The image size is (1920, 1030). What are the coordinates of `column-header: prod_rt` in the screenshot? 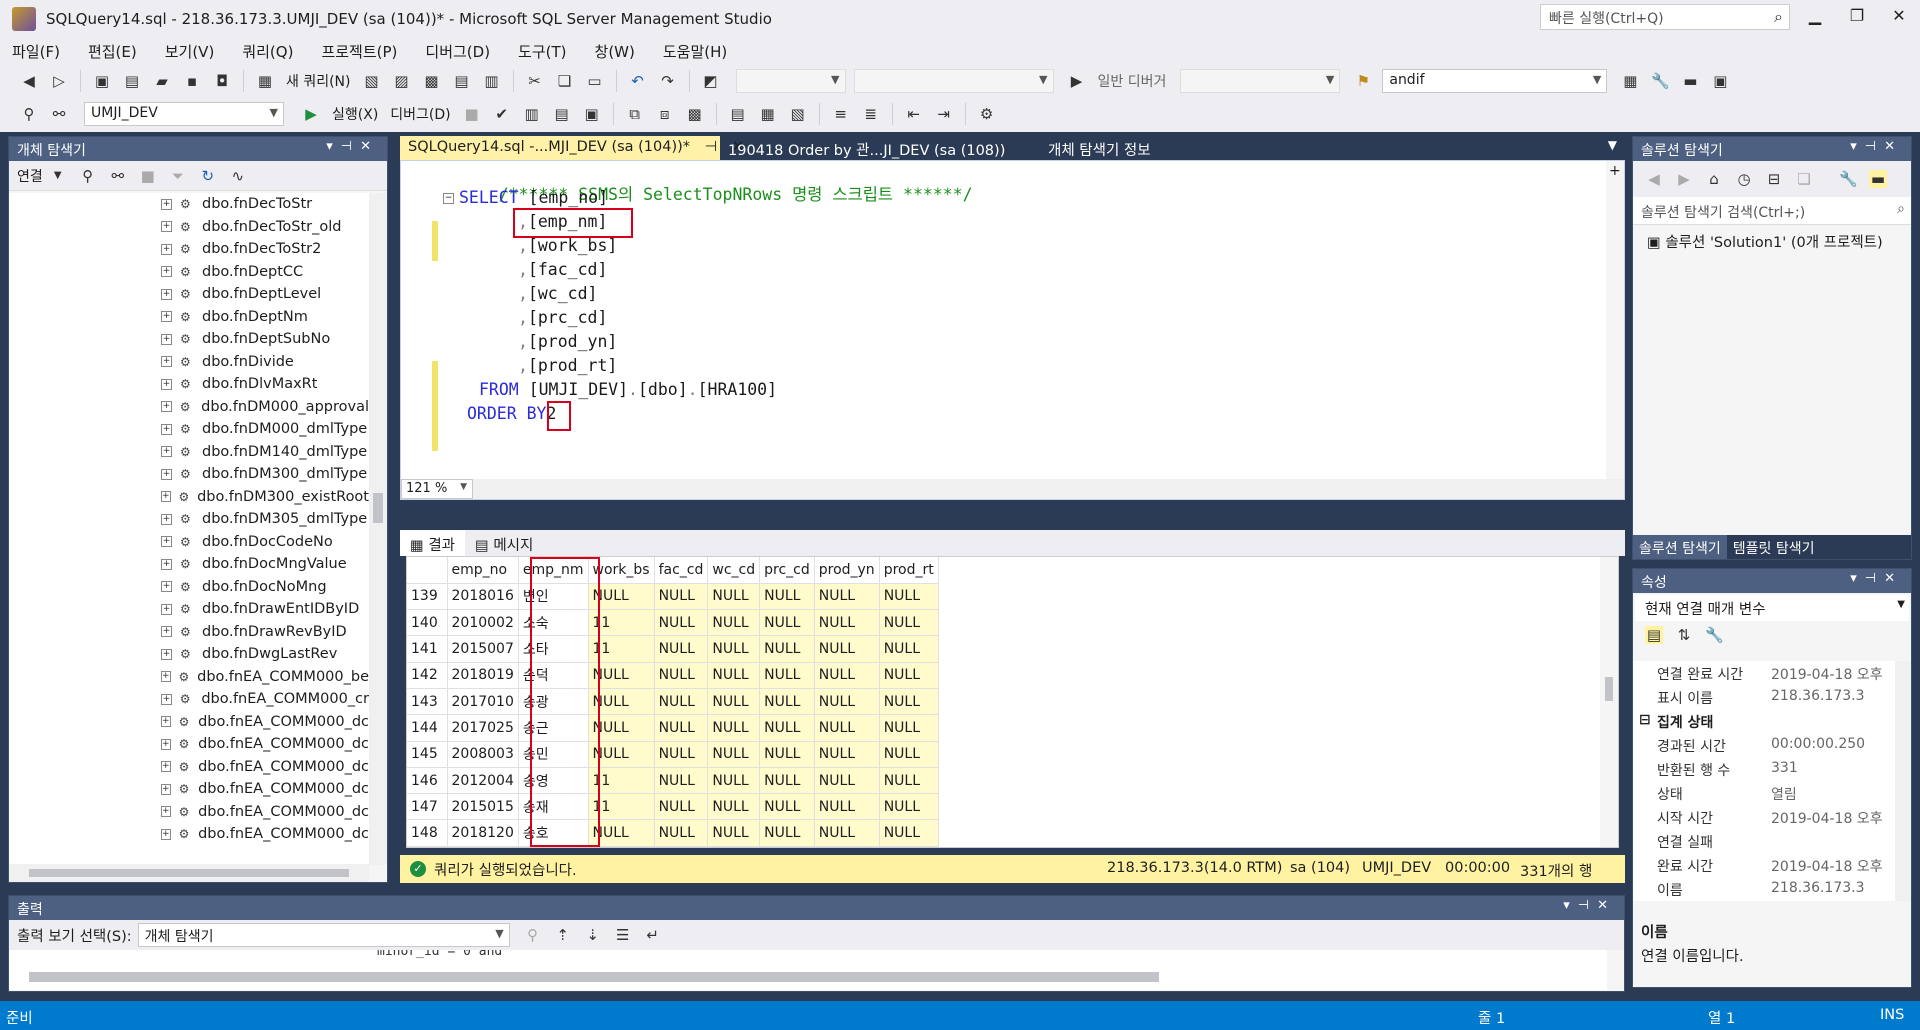 It's located at (909, 570).